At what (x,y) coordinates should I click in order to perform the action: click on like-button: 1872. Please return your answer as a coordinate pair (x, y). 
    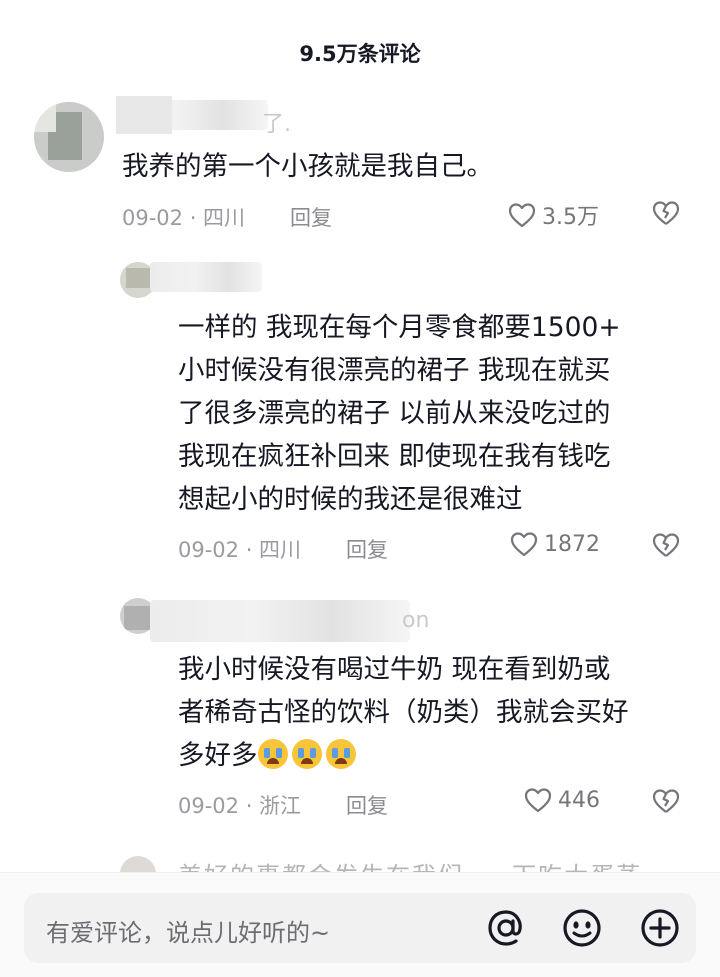
    Looking at the image, I should click on (555, 544).